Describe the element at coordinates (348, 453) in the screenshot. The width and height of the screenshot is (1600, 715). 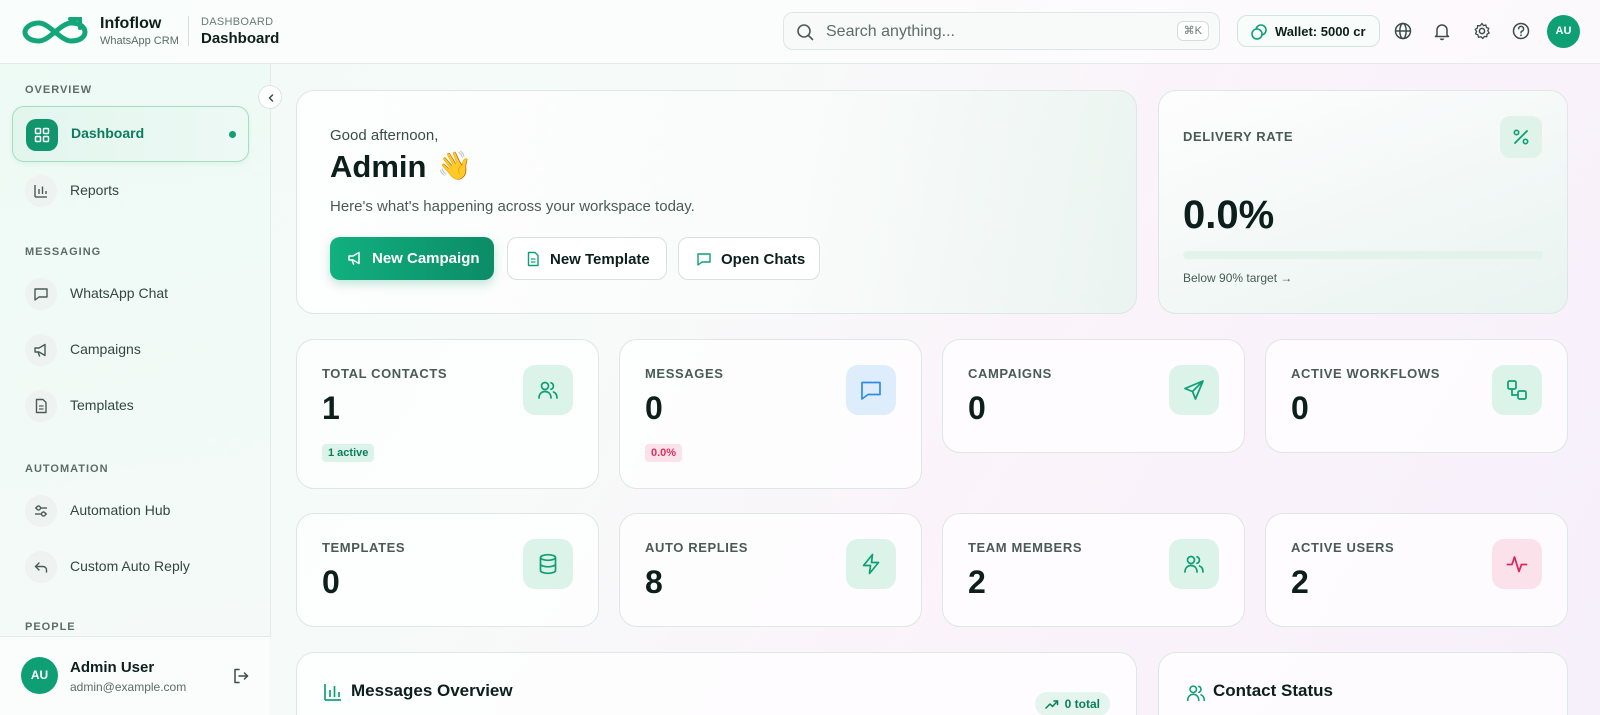
I see `status-badge: 1 active` at that location.